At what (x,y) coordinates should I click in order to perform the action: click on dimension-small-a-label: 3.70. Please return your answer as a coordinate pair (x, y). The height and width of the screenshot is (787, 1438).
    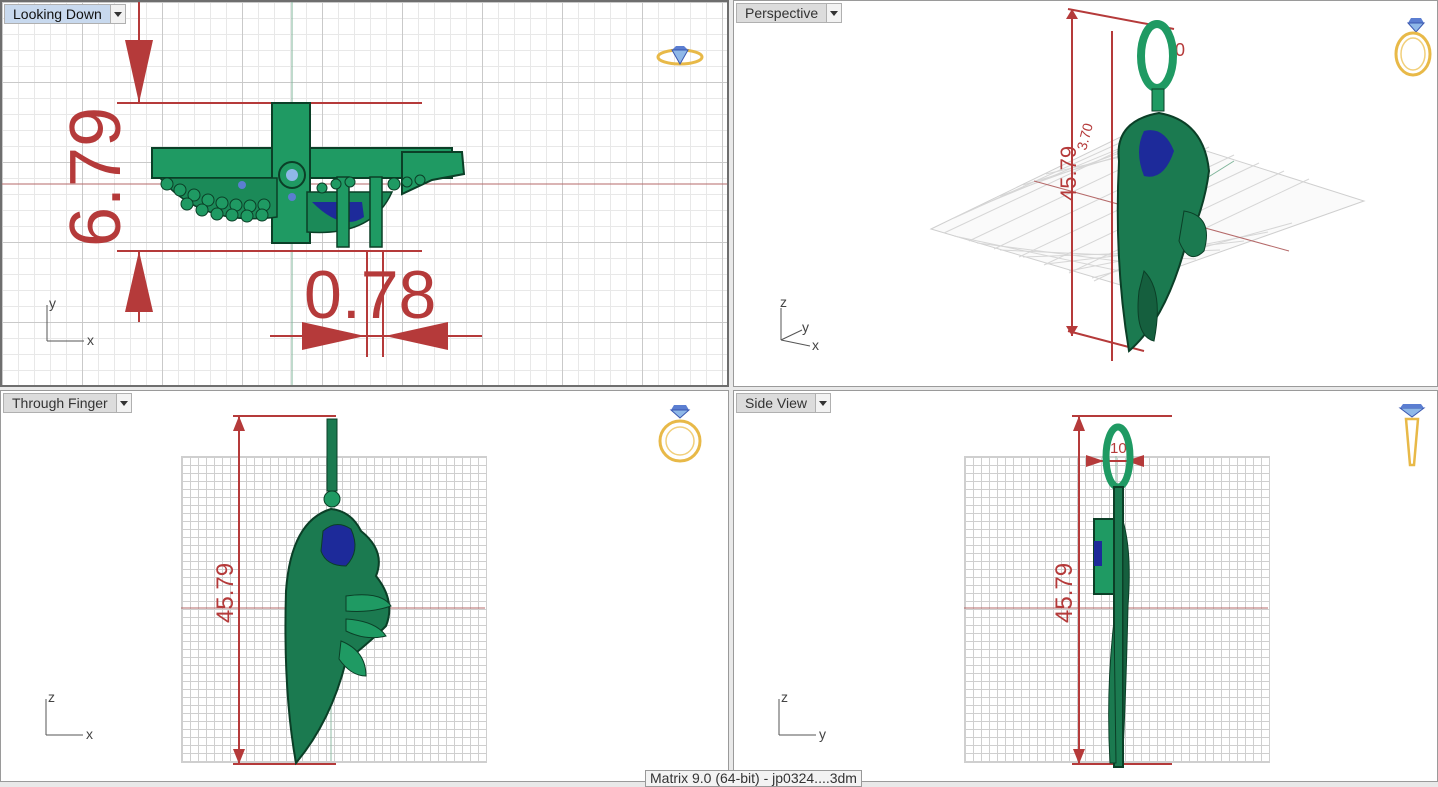
    Looking at the image, I should click on (1084, 136).